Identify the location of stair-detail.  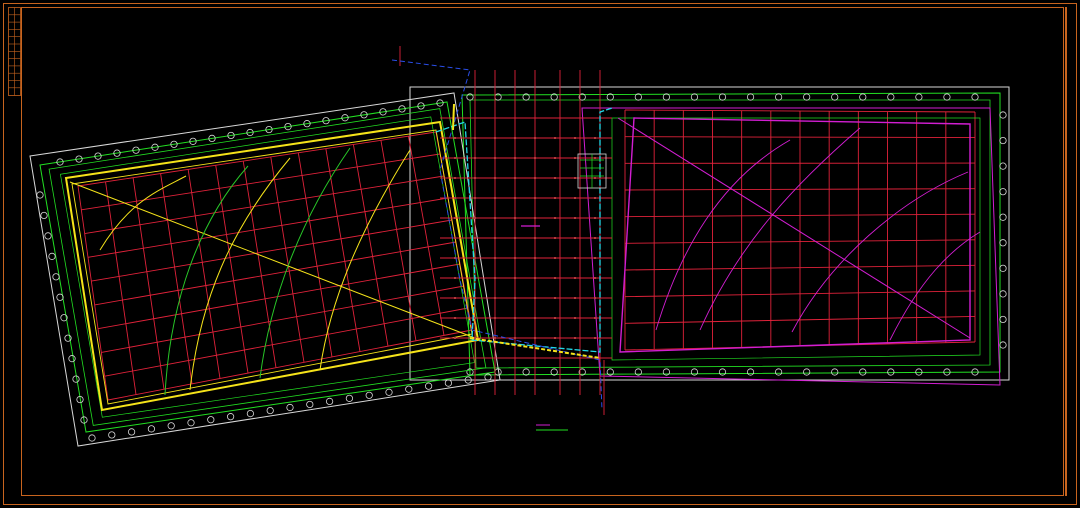
(592, 171).